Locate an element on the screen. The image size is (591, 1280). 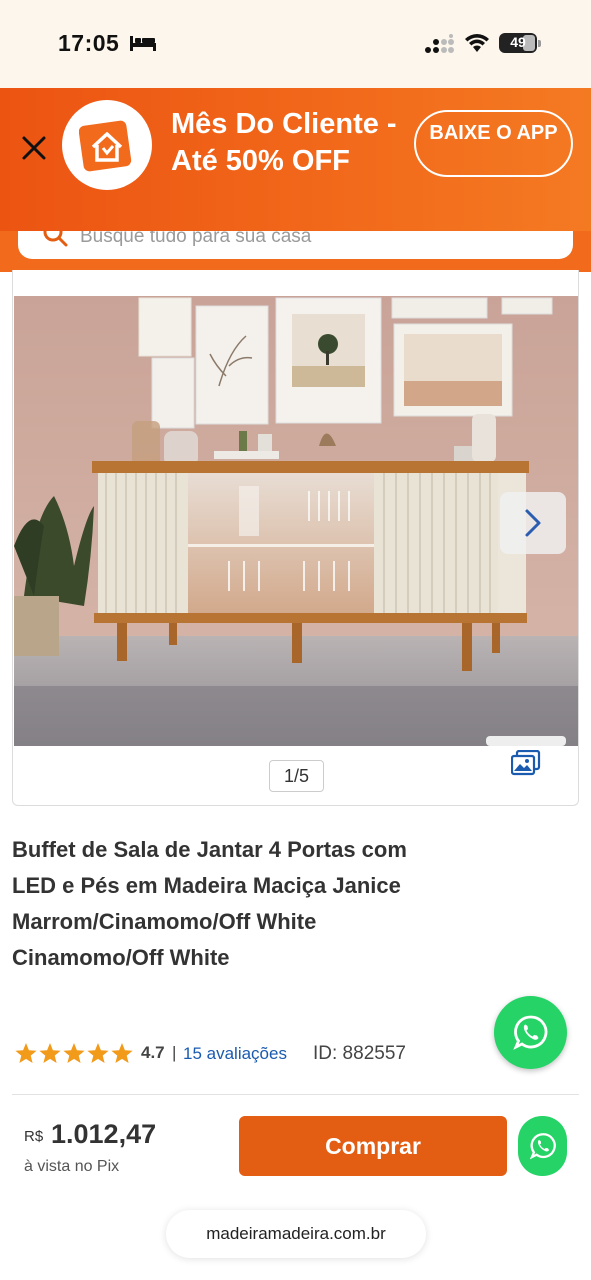
divider is located at coordinates (295, 1094).